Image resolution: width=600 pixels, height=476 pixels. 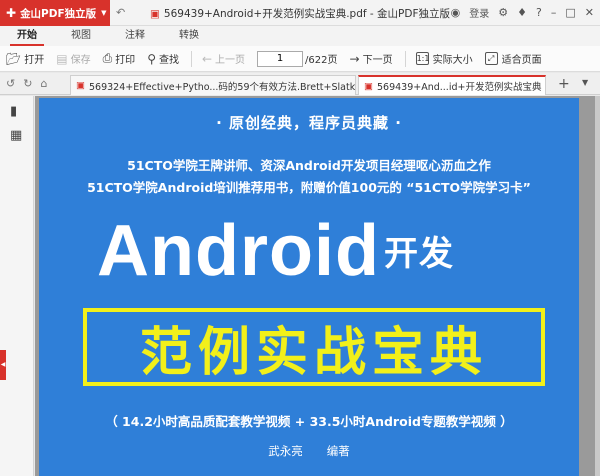 I want to click on tab-annotate: 注释, so click(x=135, y=36).